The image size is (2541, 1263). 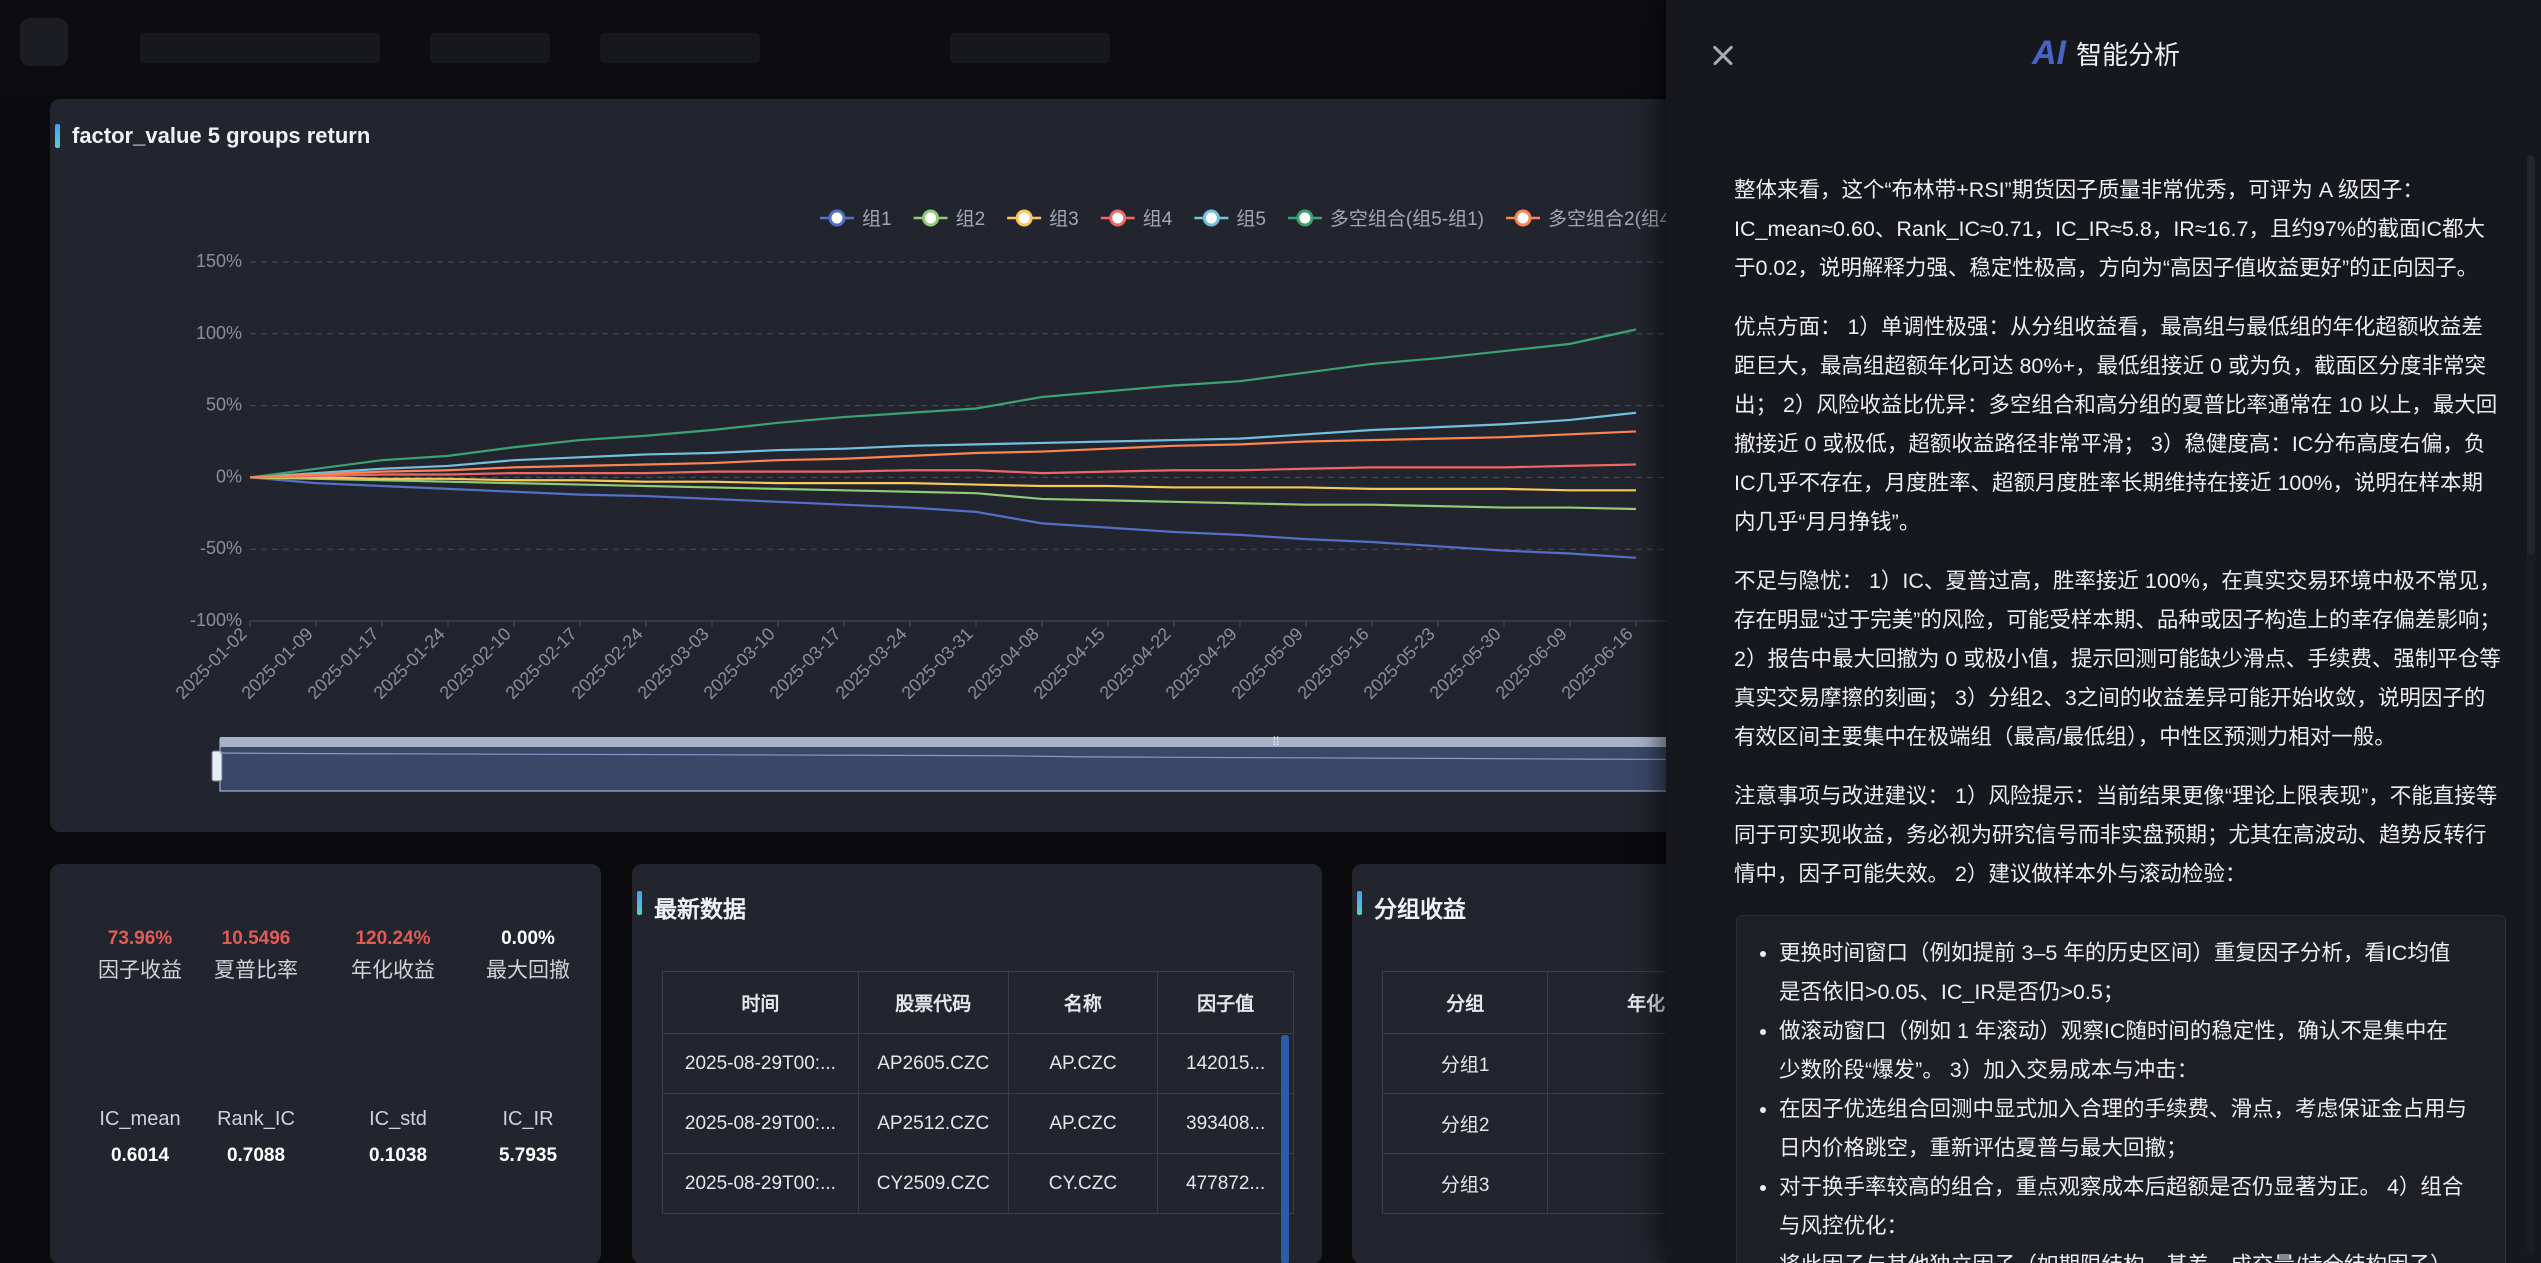 What do you see at coordinates (1465, 1183) in the screenshot?
I see `cell-group: 分组3` at bounding box center [1465, 1183].